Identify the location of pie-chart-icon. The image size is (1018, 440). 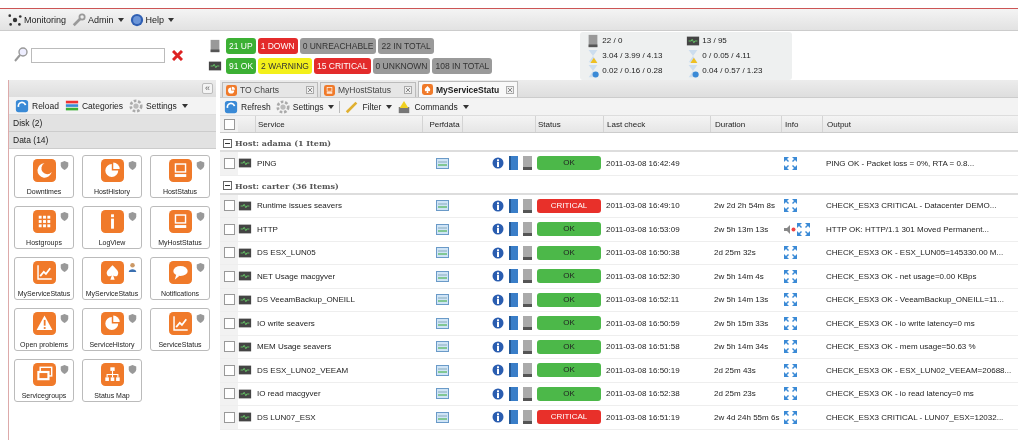
(112, 170).